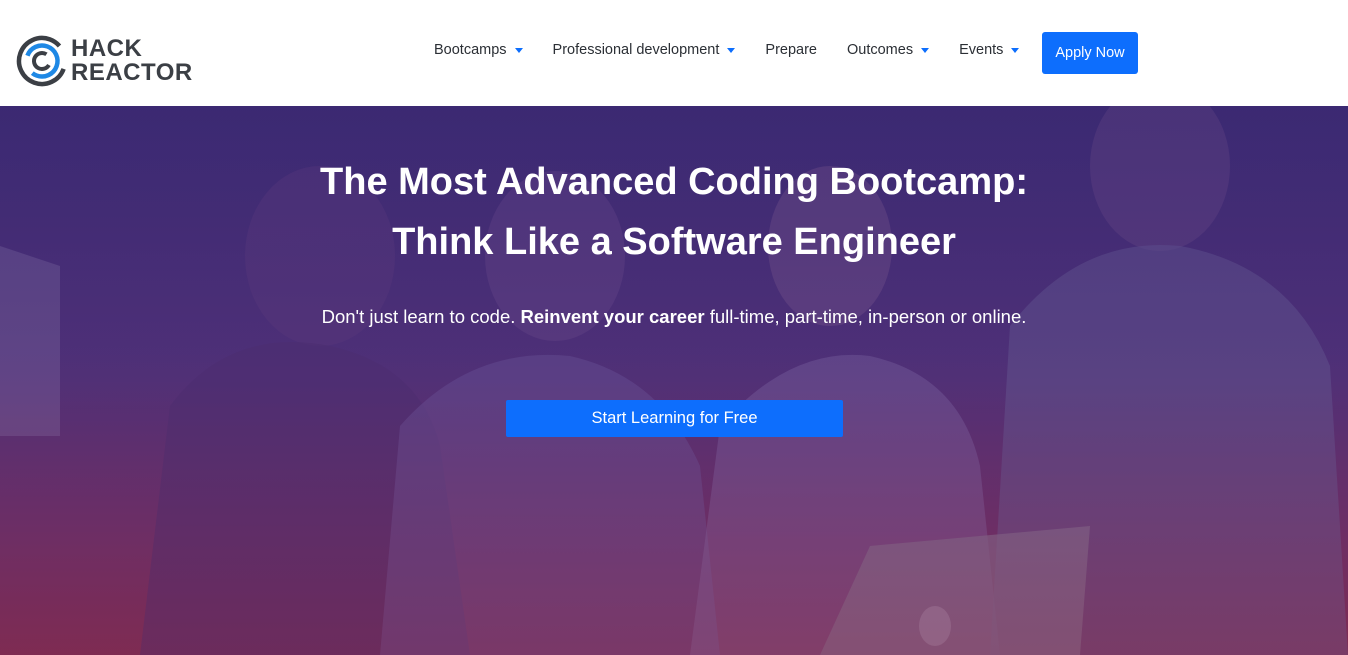 The image size is (1348, 655). I want to click on apply-now-button: Apply Now, so click(1090, 53).